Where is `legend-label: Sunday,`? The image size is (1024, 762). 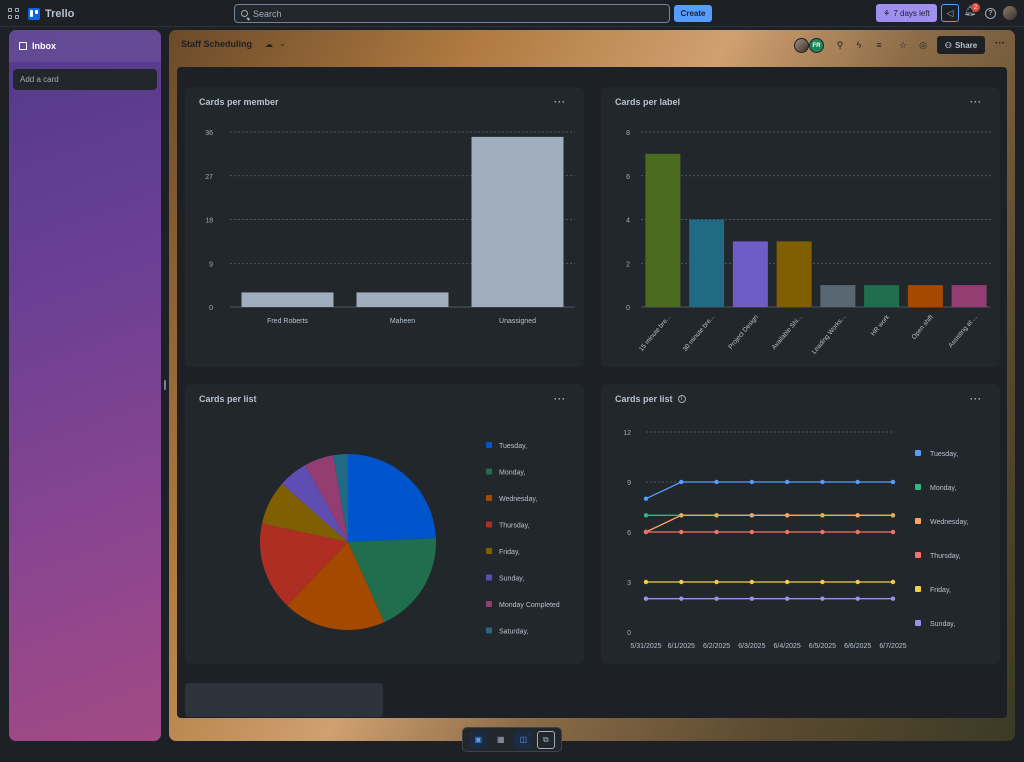 legend-label: Sunday, is located at coordinates (511, 579).